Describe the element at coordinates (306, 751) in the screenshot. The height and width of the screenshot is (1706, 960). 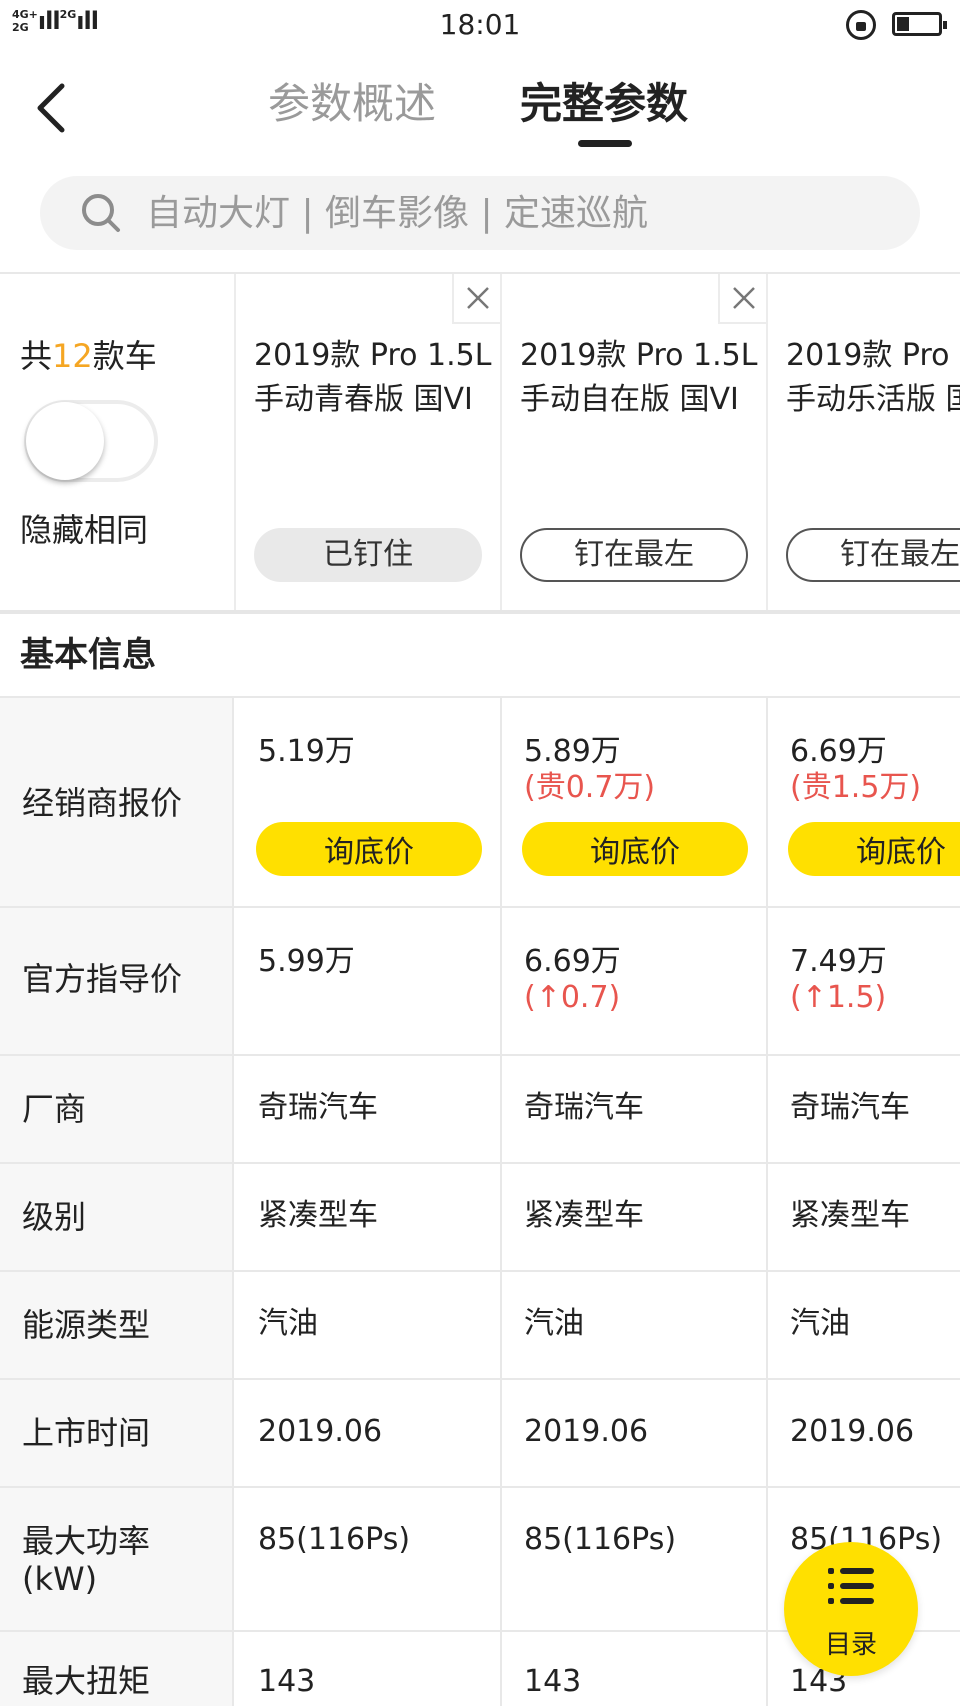
I see `cell-value: 5.19万` at that location.